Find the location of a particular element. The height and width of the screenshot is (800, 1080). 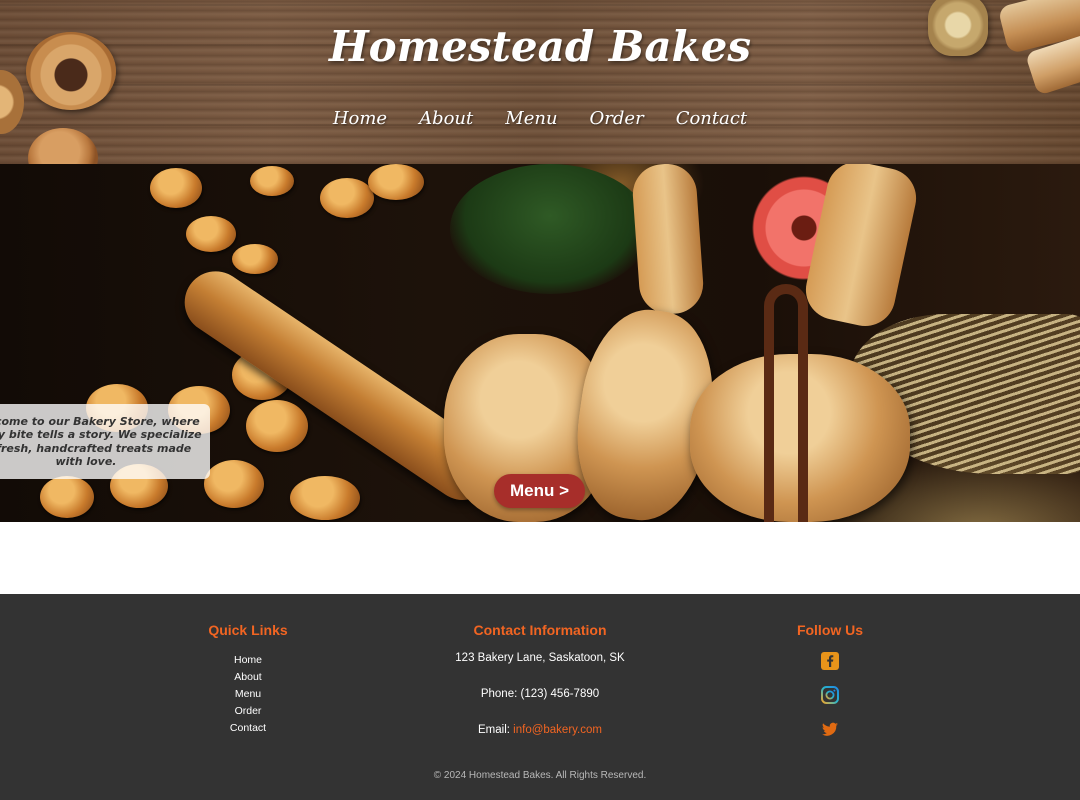

herbs-decoration is located at coordinates (550, 229).